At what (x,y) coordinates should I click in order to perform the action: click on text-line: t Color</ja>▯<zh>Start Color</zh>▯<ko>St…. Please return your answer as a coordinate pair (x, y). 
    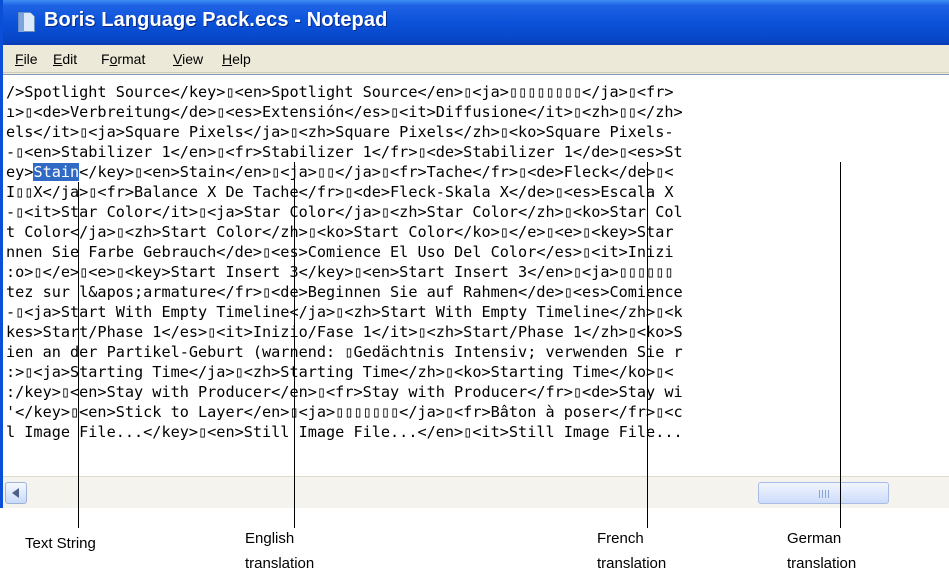
    Looking at the image, I should click on (340, 232).